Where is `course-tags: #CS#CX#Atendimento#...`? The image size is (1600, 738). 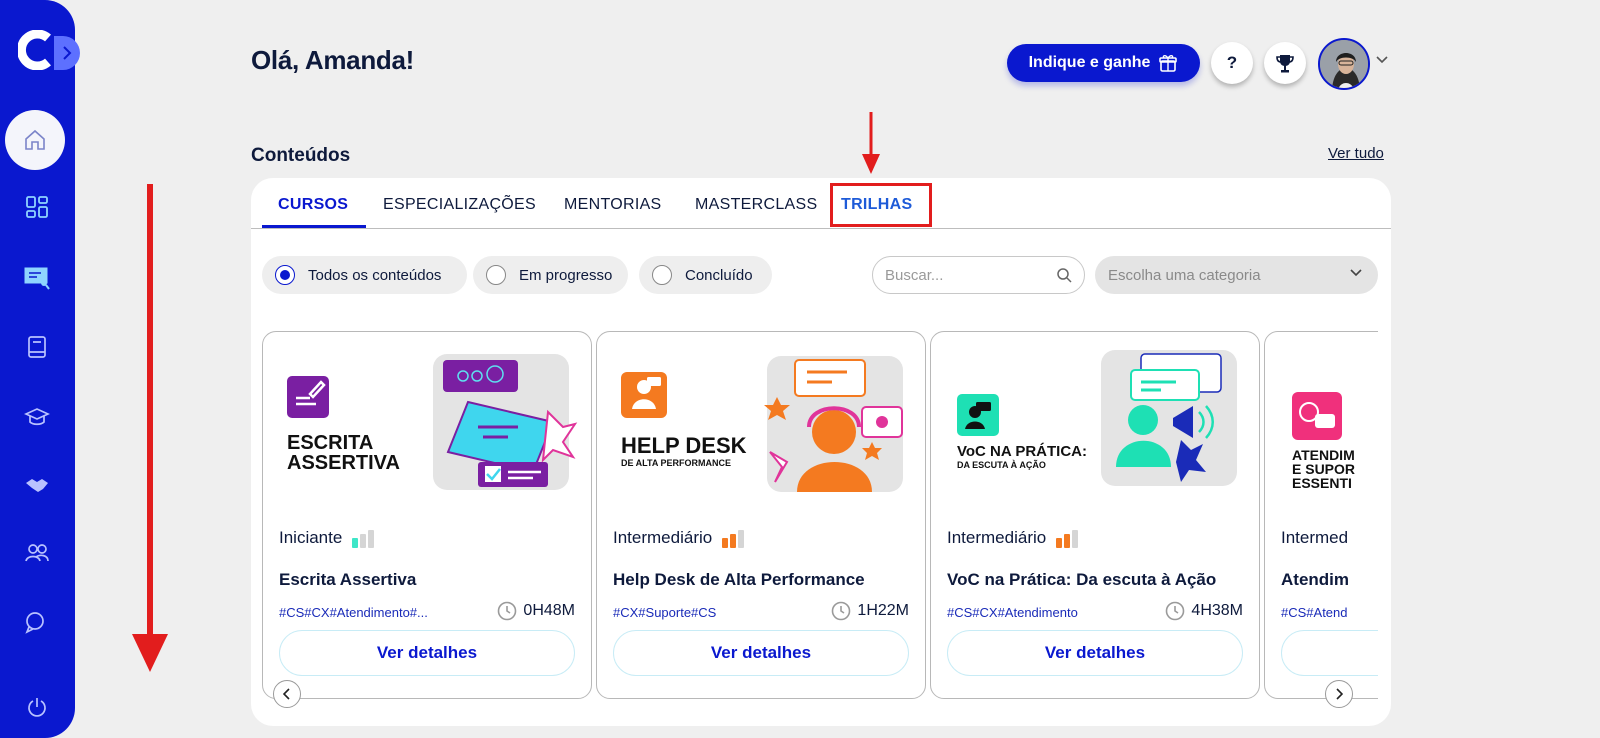 course-tags: #CS#CX#Atendimento#... is located at coordinates (353, 612).